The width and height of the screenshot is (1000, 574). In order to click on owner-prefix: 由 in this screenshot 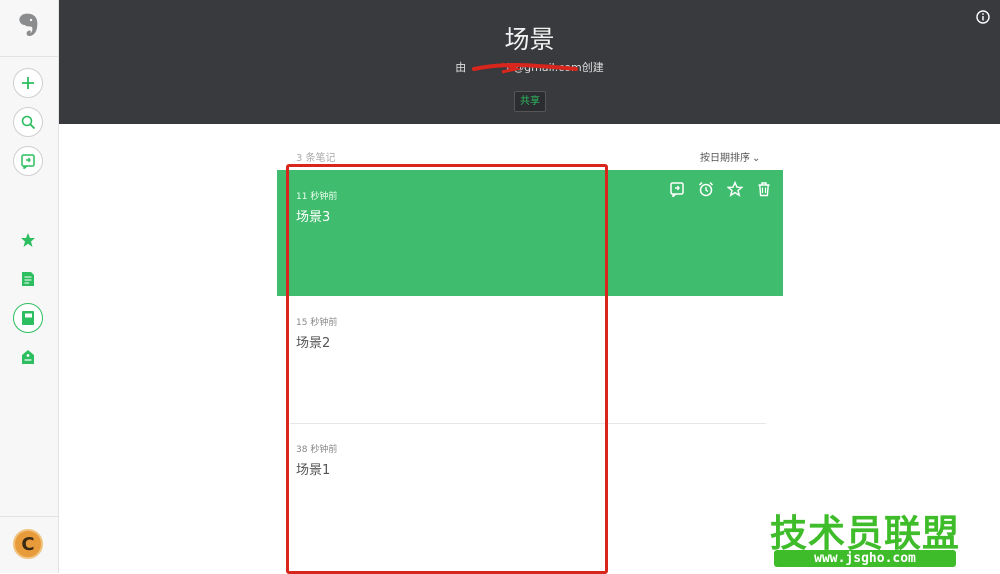, I will do `click(461, 67)`.